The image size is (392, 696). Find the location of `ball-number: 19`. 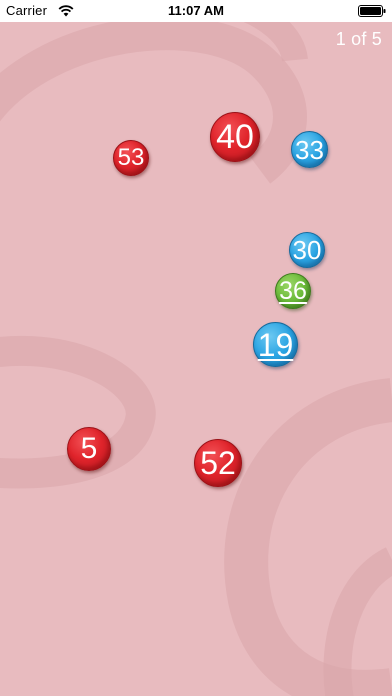

ball-number: 19 is located at coordinates (275, 344).